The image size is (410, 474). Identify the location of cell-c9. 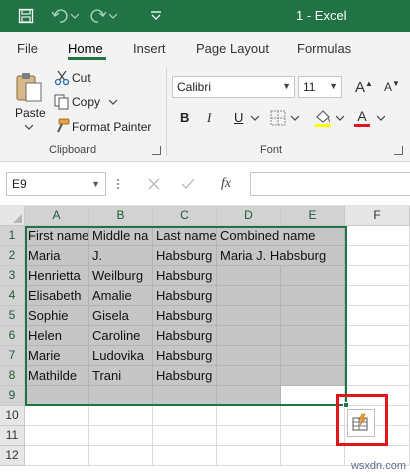
(185, 396).